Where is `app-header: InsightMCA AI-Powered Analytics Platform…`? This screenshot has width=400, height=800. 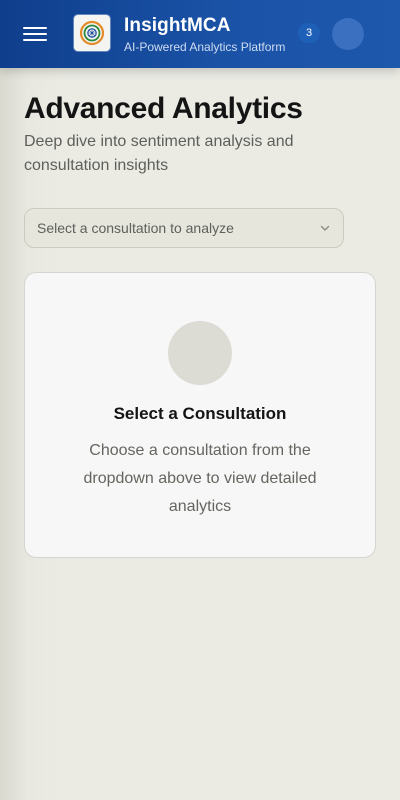 app-header: InsightMCA AI-Powered Analytics Platform… is located at coordinates (200, 34).